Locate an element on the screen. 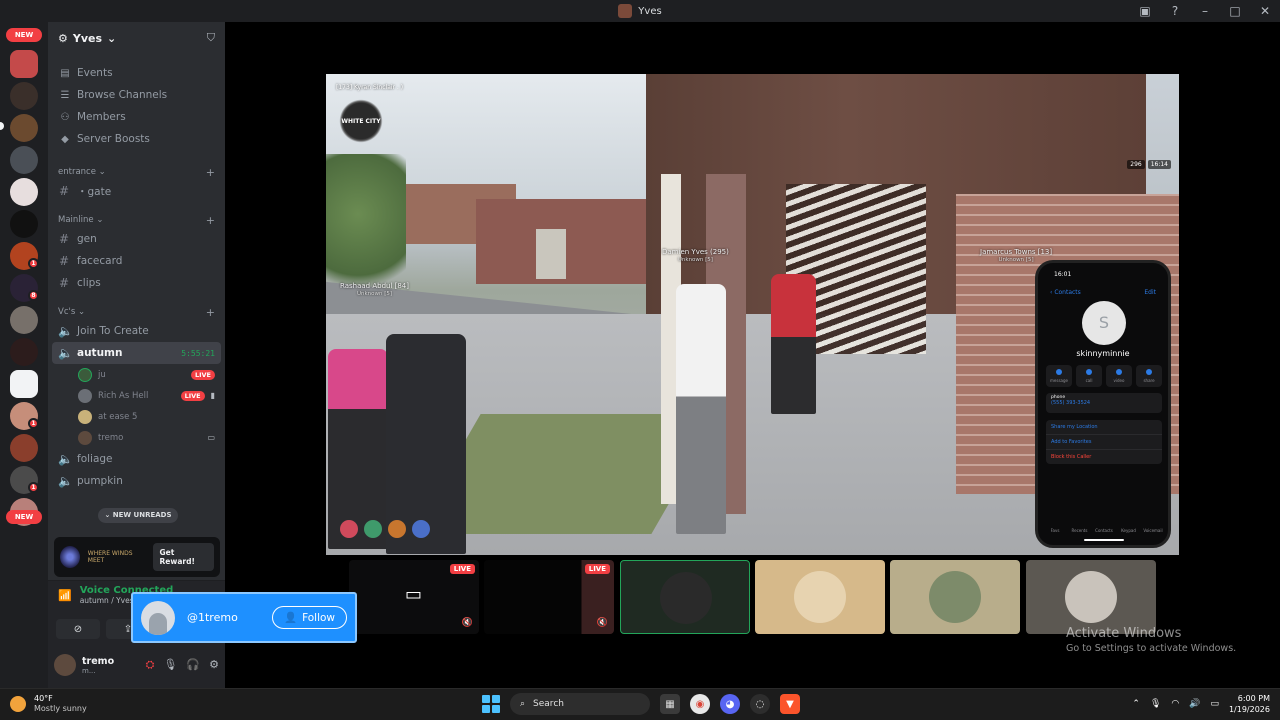  channel-gen: # gen is located at coordinates (136, 239).